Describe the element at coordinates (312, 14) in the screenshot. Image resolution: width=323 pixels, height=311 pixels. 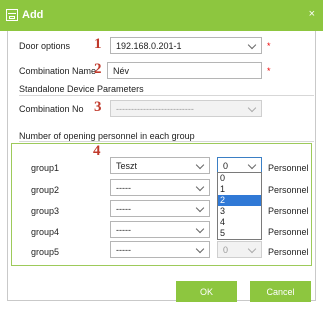
I see `close-icon: ×` at that location.